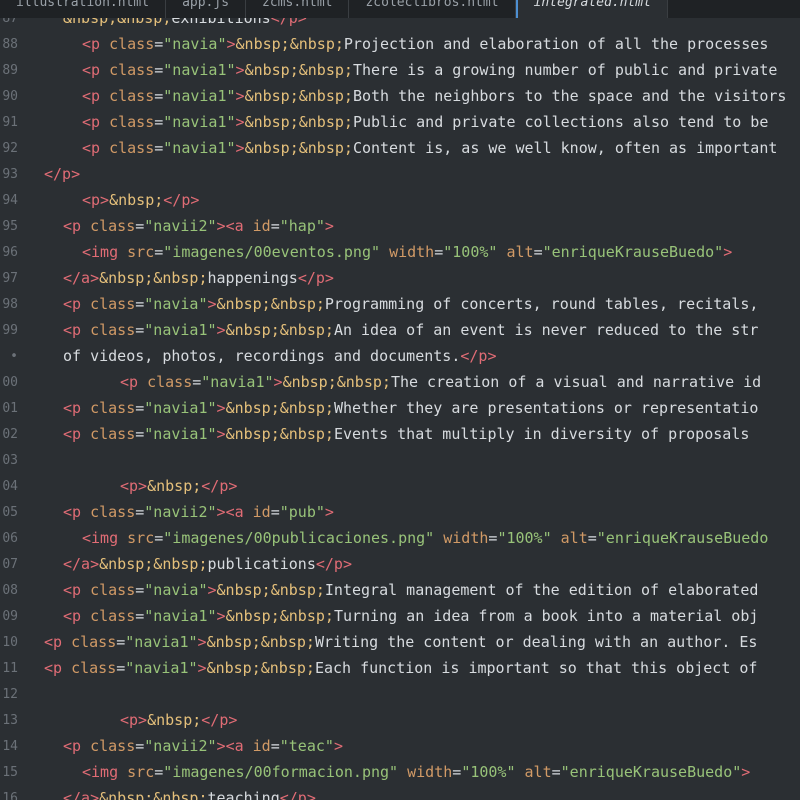 The height and width of the screenshot is (800, 800). Describe the element at coordinates (10, 434) in the screenshot. I see `line-number: 02` at that location.